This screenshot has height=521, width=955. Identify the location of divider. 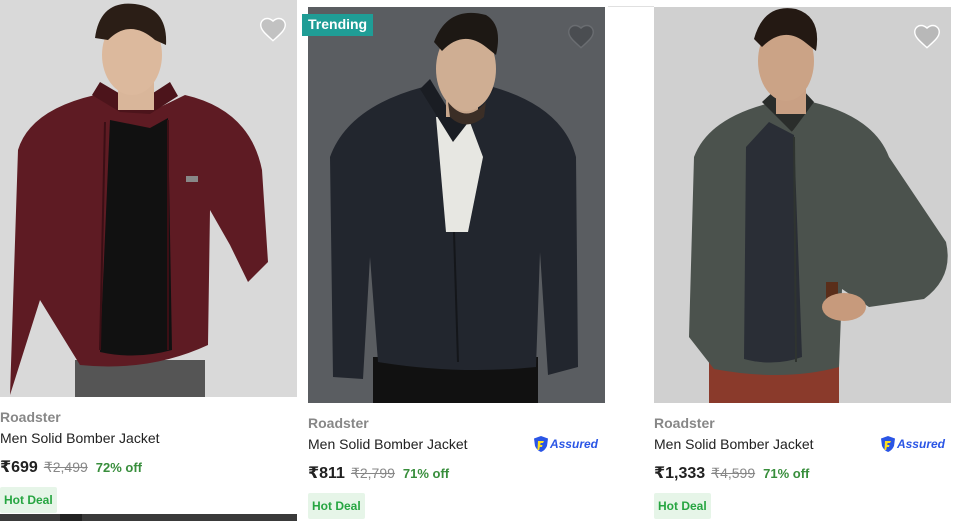
(631, 6).